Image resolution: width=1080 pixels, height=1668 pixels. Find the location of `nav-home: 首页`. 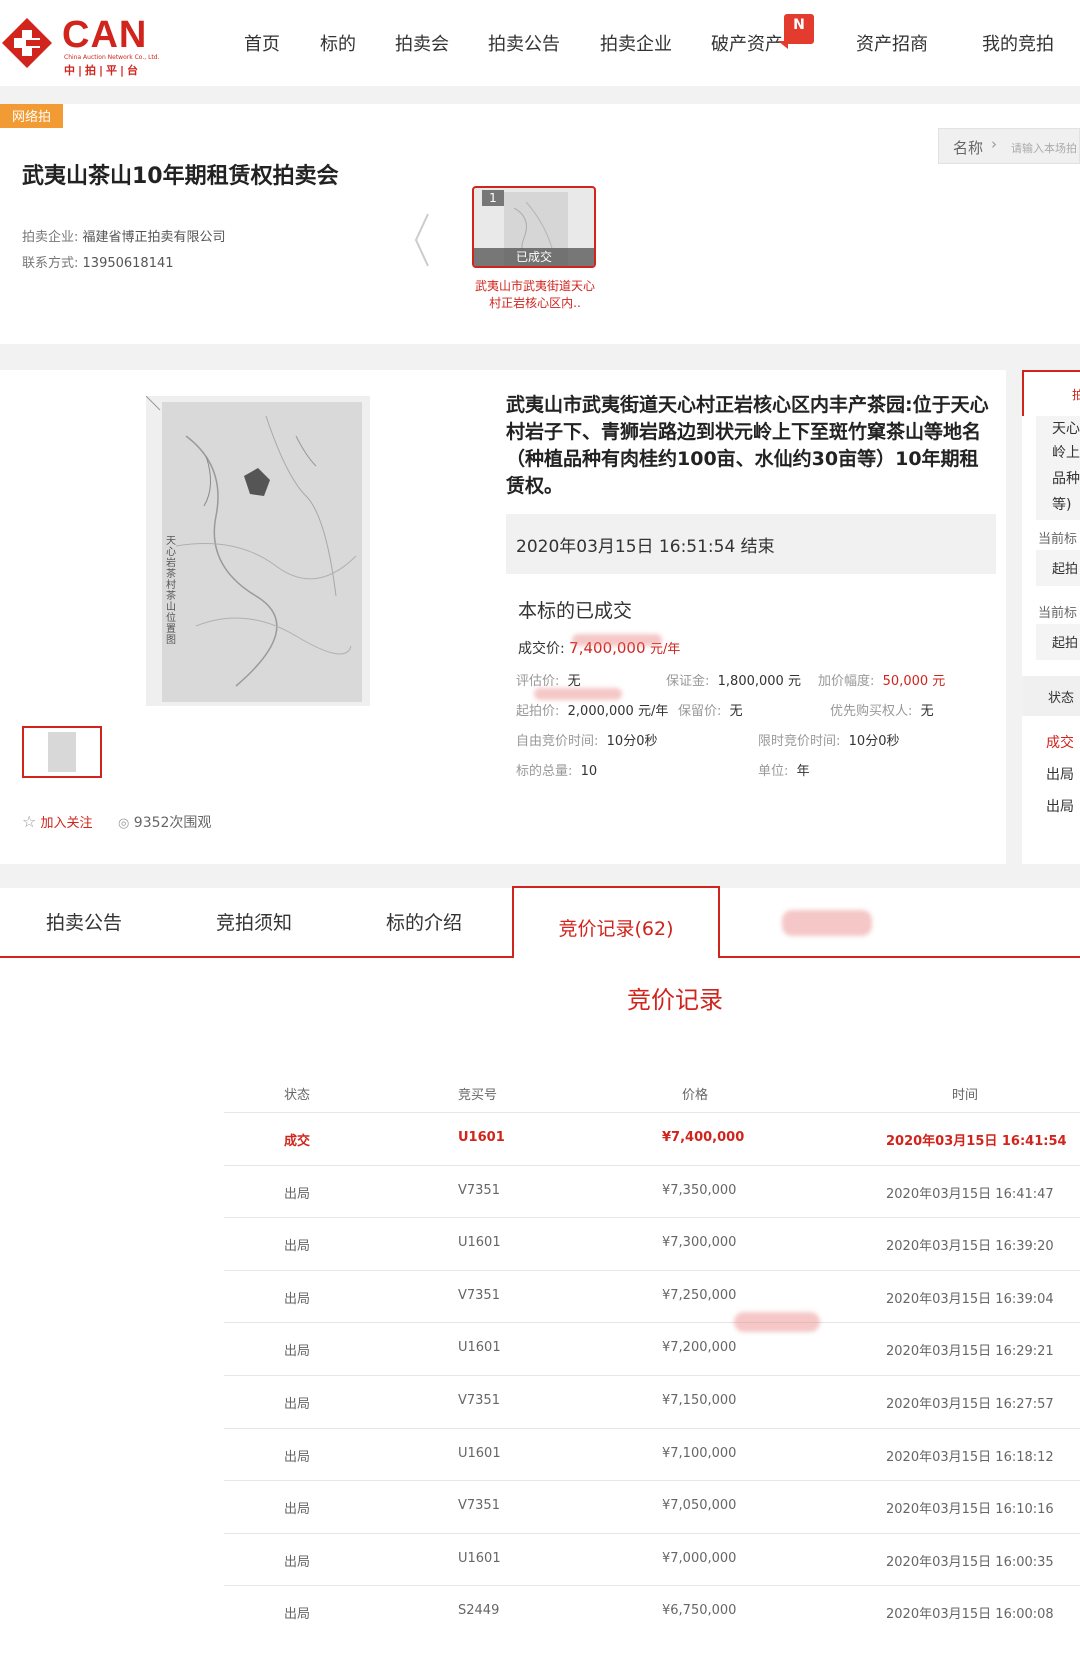

nav-home: 首页 is located at coordinates (262, 43).